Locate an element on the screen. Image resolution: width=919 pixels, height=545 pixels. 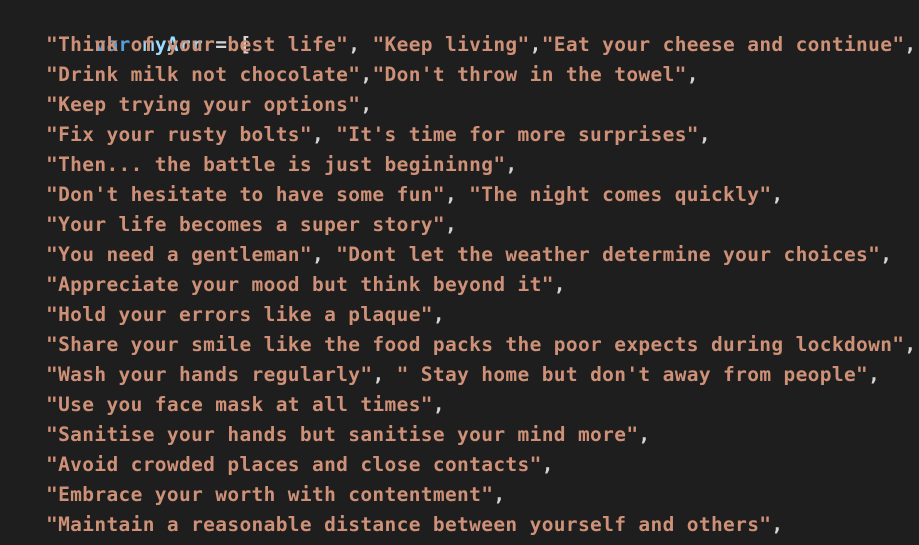
code-line-declaration: var myArr = [ is located at coordinates (126, 28).